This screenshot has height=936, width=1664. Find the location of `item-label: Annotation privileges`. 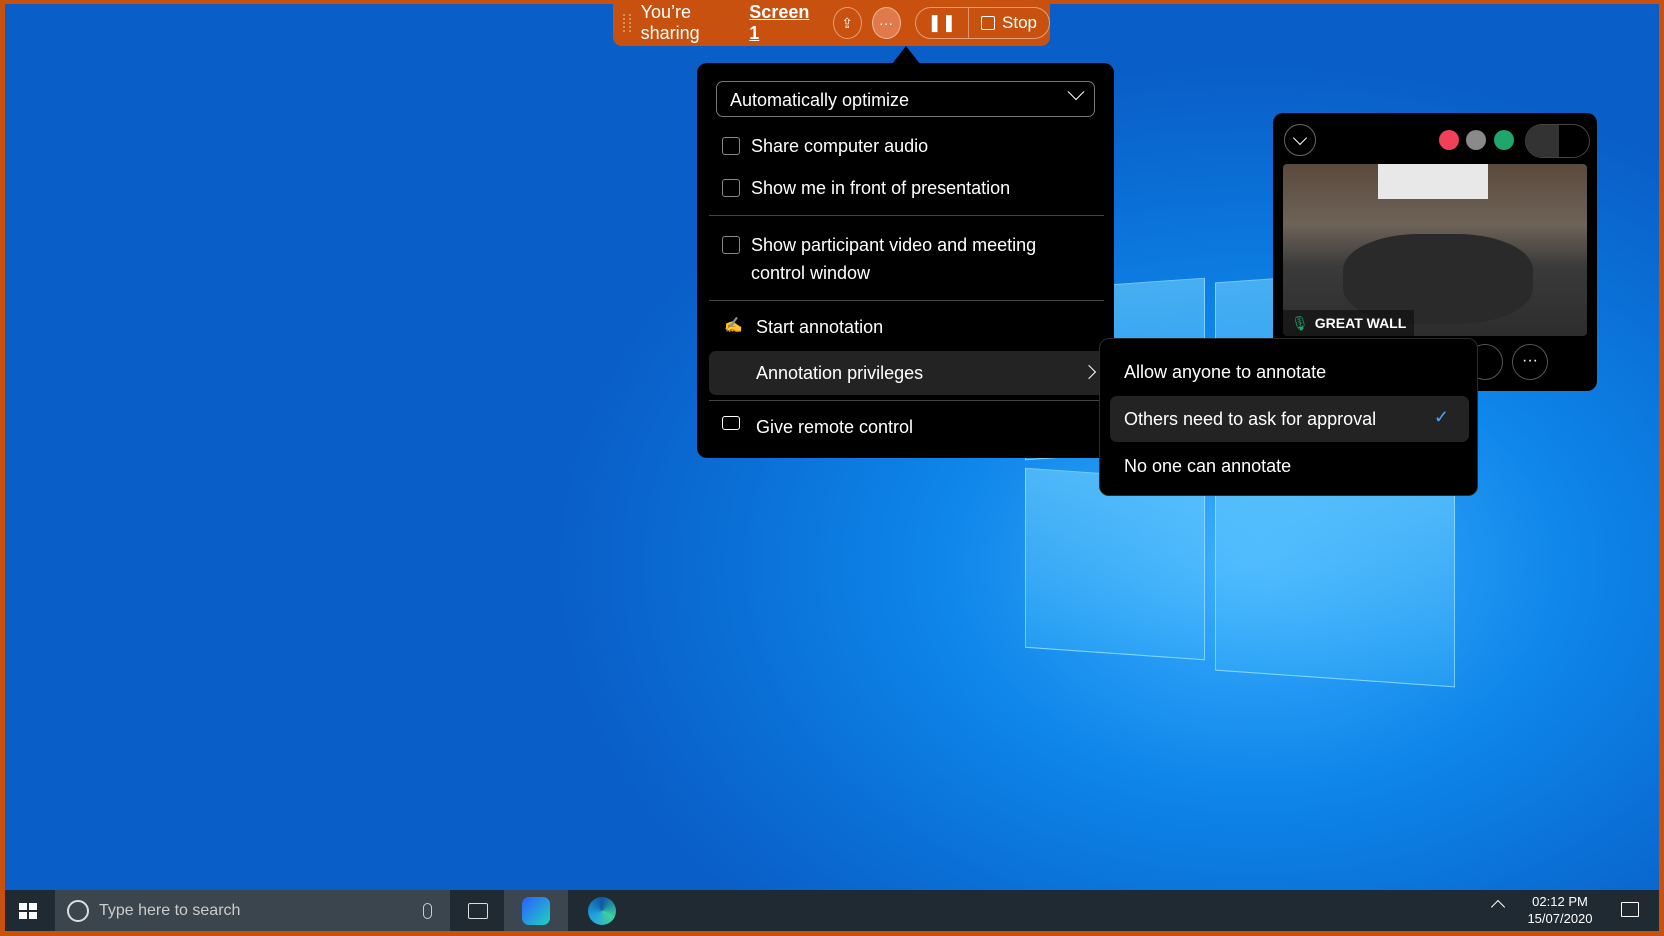

item-label: Annotation privileges is located at coordinates (840, 373).